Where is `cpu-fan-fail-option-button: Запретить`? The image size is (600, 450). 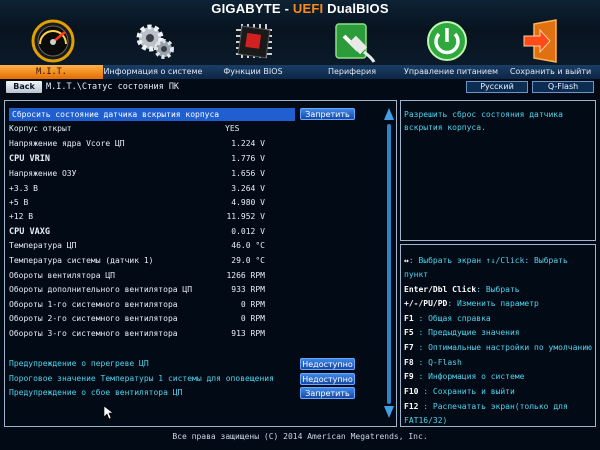
cpu-fan-fail-option-button: Запретить is located at coordinates (327, 393).